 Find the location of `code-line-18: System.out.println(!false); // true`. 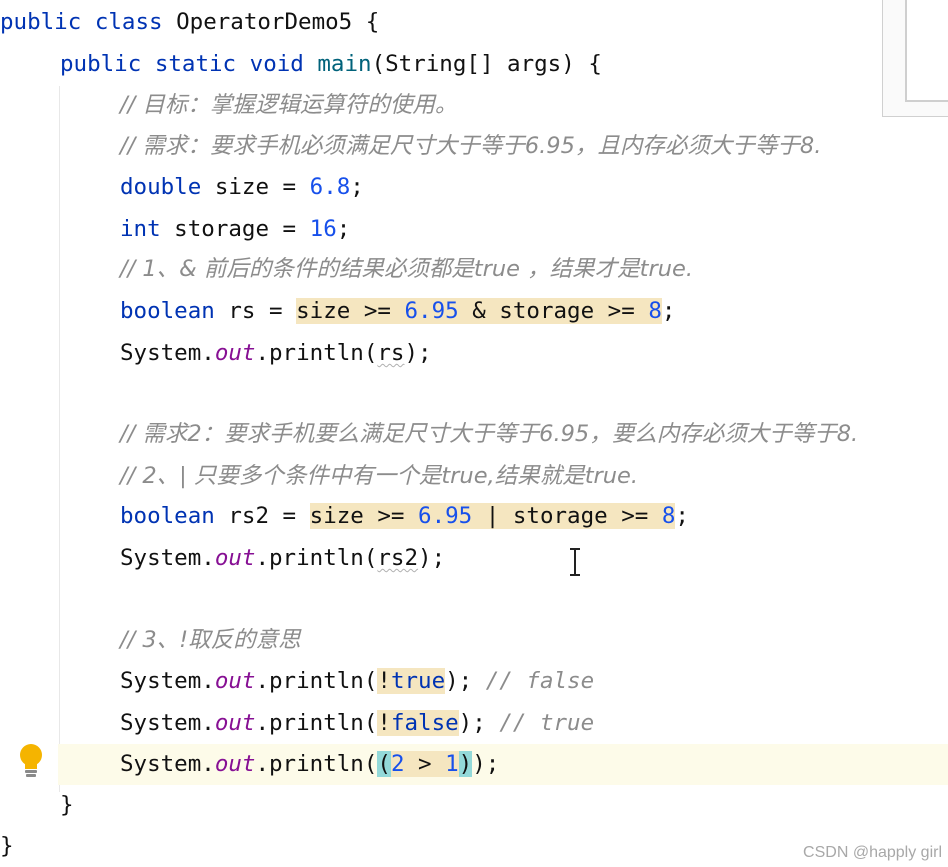

code-line-18: System.out.println(!false); // true is located at coordinates (357, 723).